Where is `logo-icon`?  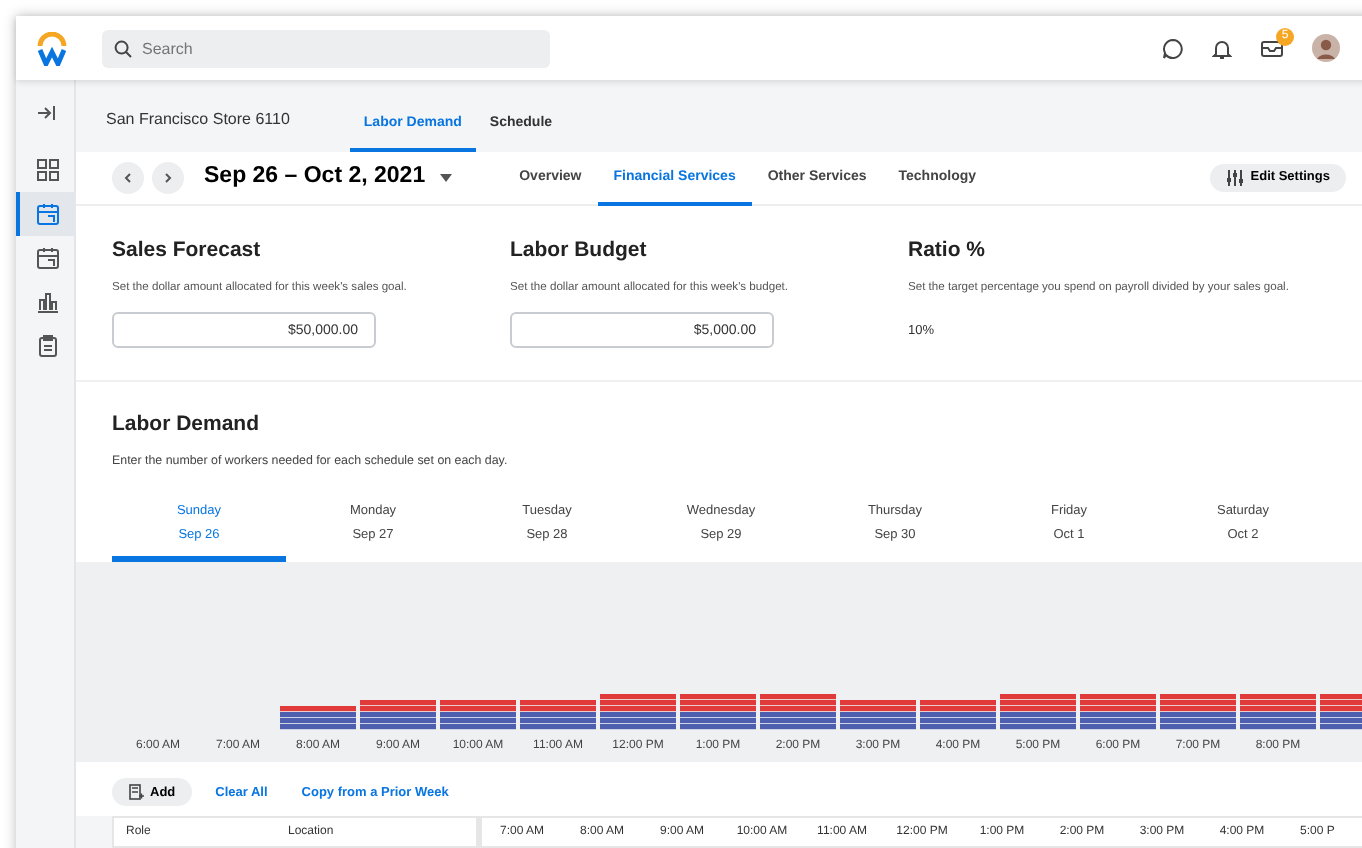 logo-icon is located at coordinates (52, 48).